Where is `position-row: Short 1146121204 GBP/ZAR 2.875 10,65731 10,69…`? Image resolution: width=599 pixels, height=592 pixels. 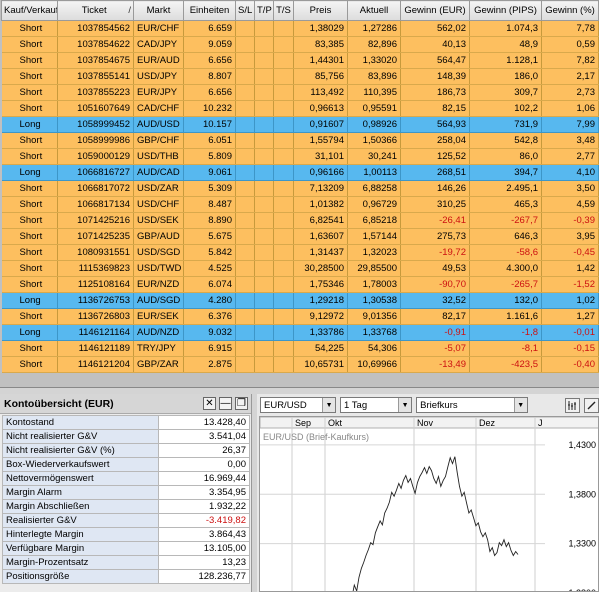
position-row: Short 1146121204 GBP/ZAR 2.875 10,65731 10,69… is located at coordinates (300, 364).